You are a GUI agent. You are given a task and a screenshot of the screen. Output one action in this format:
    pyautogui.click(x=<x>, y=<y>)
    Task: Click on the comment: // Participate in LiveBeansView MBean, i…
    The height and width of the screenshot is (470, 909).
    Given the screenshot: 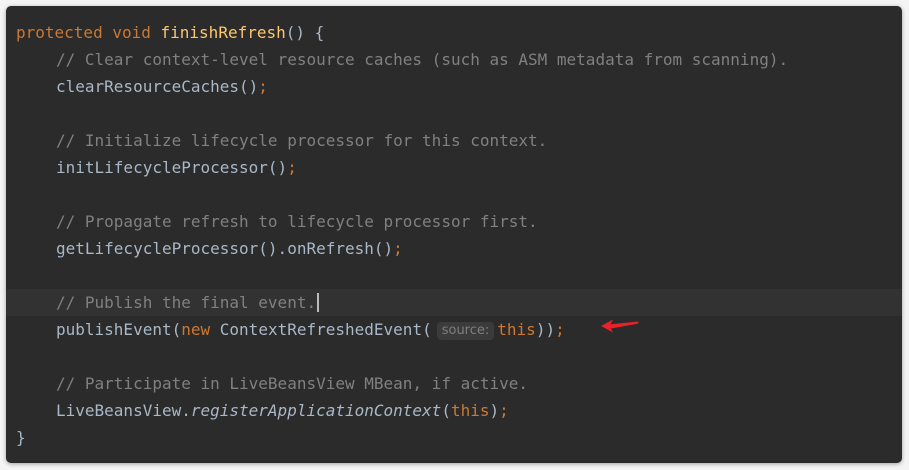 What is the action you would take?
    pyautogui.click(x=292, y=383)
    